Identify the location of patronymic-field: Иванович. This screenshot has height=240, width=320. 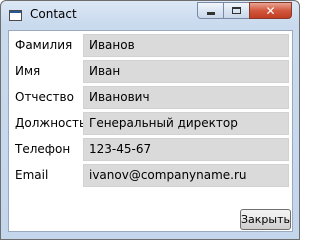
(186, 97).